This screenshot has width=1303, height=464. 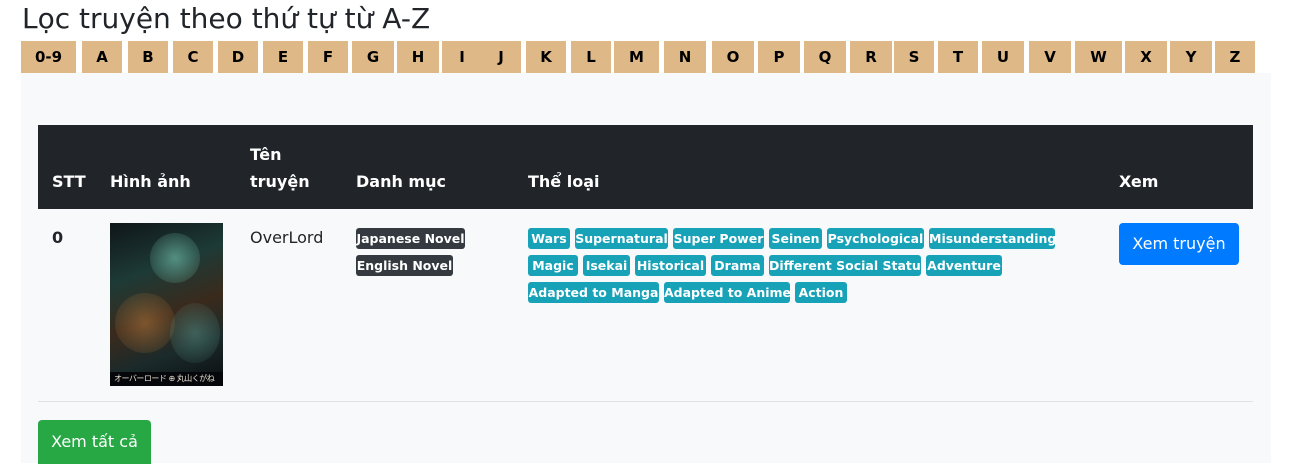 What do you see at coordinates (1146, 57) in the screenshot?
I see `letter-button-x: X` at bounding box center [1146, 57].